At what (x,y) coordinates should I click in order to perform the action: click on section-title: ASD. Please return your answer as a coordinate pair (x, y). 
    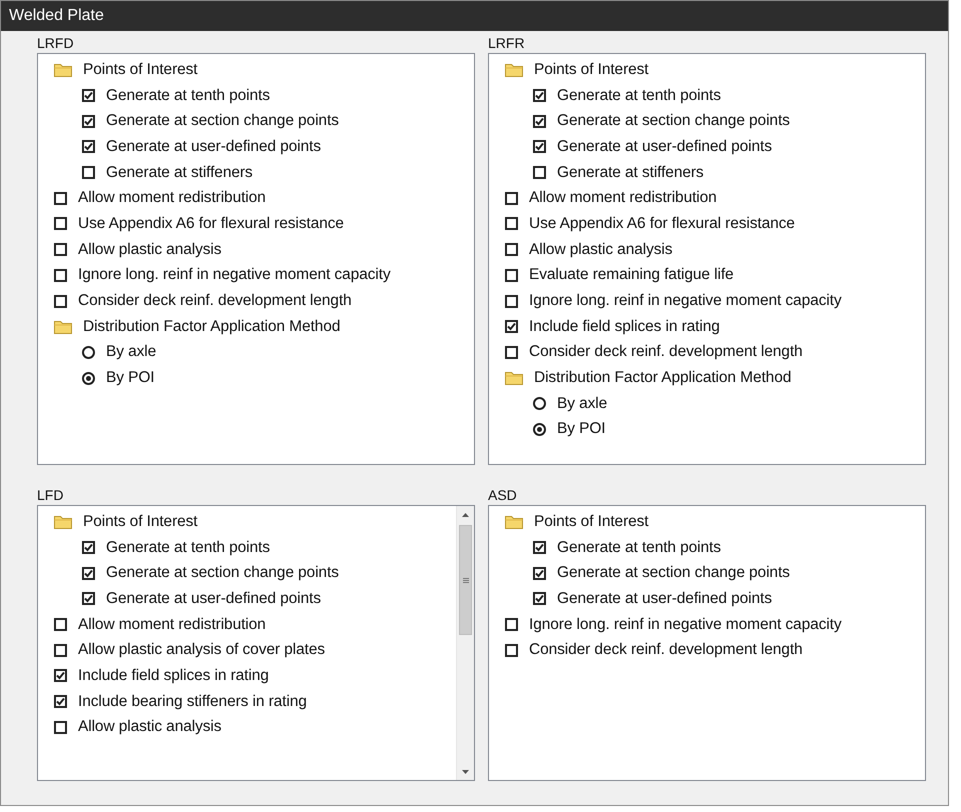
    Looking at the image, I should click on (502, 495).